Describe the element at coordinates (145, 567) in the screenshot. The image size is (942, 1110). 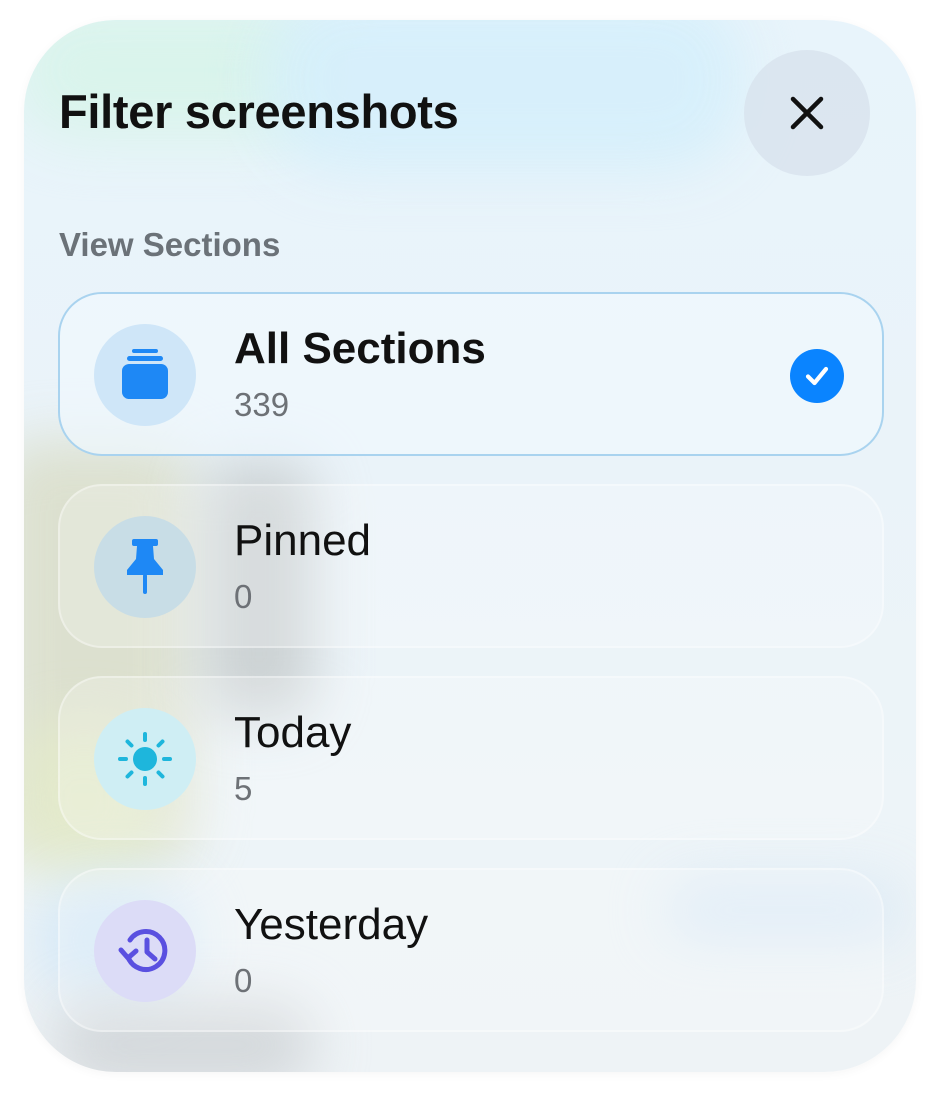
I see `pin-icon` at that location.